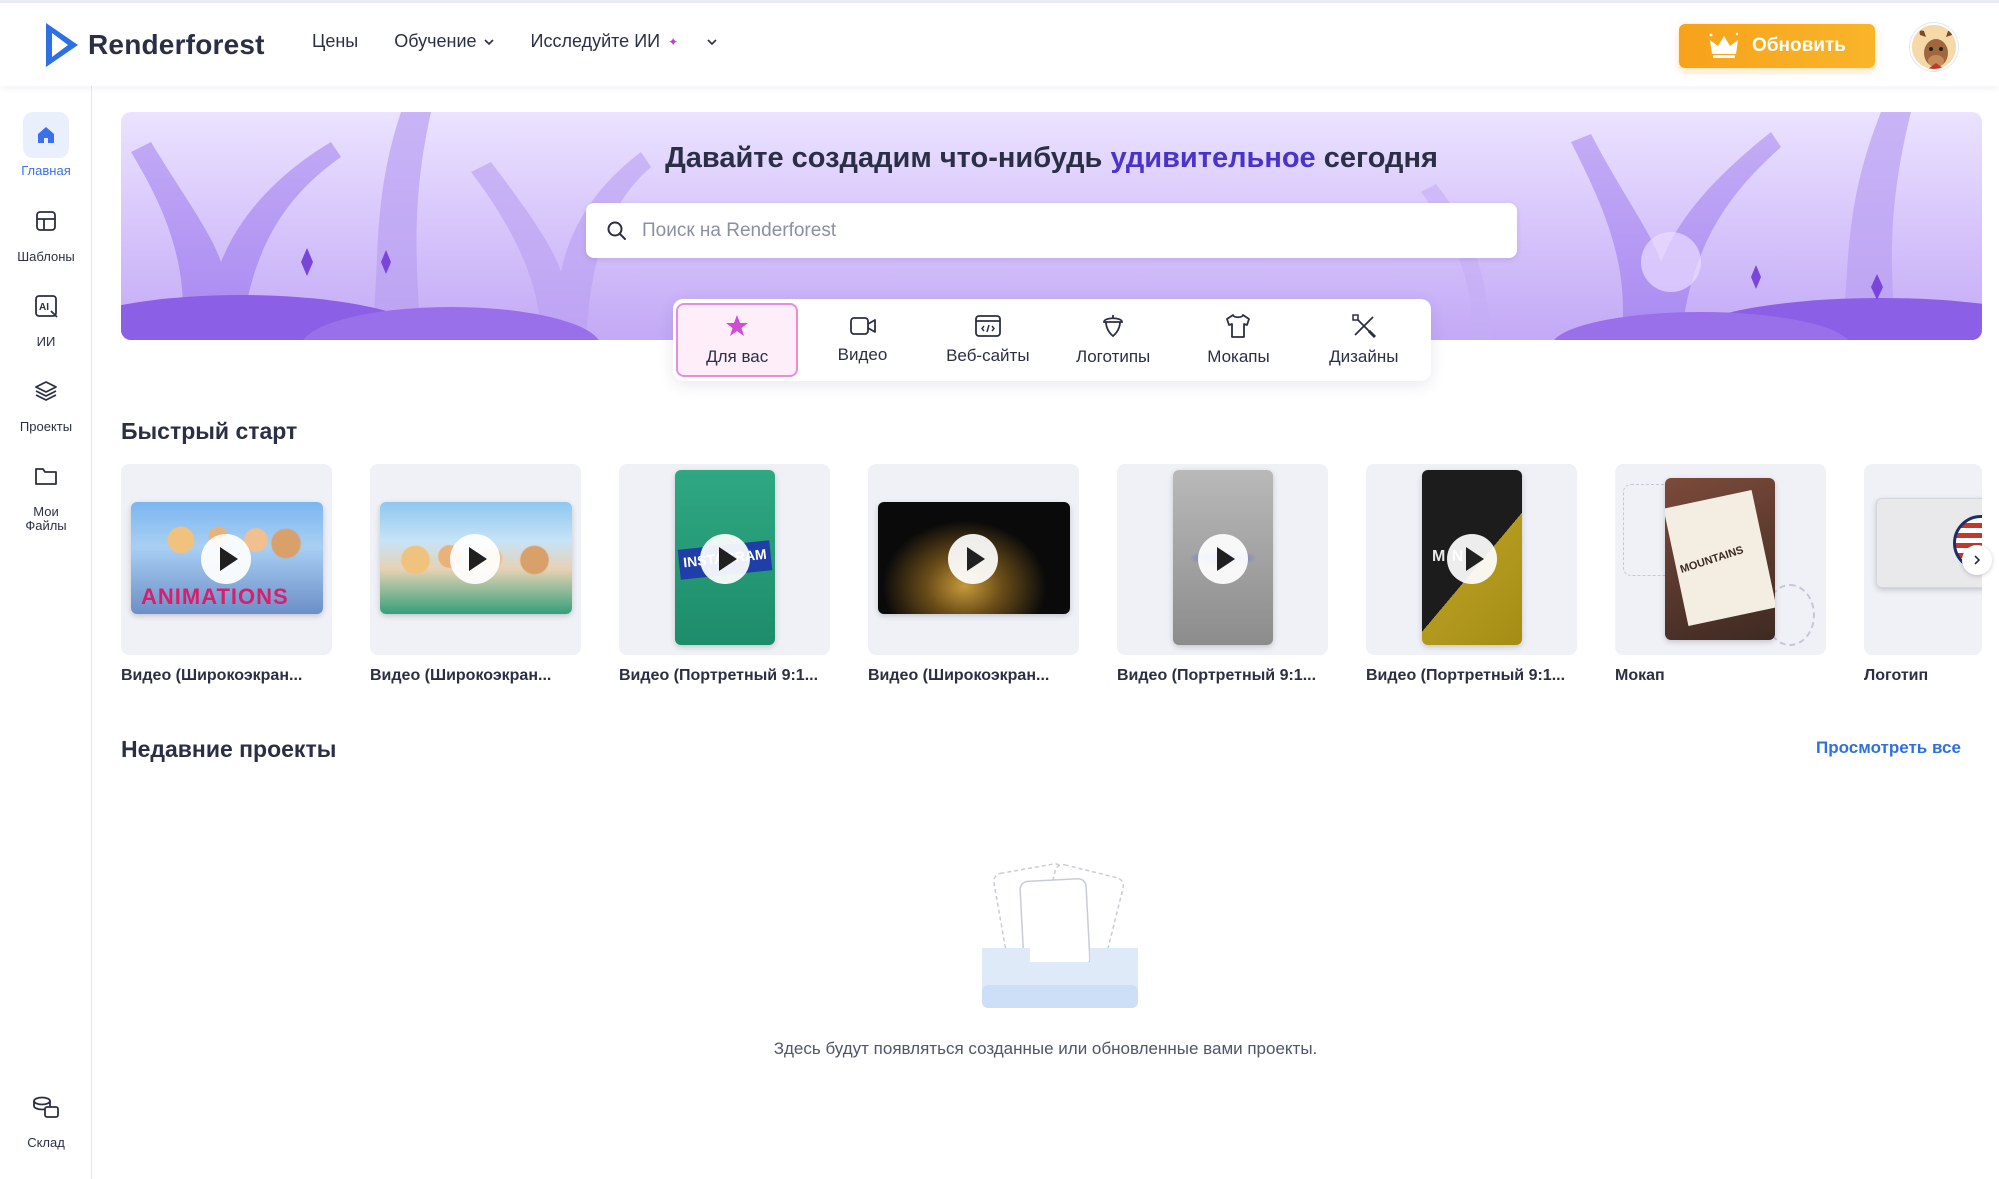 The height and width of the screenshot is (1179, 1999). What do you see at coordinates (1364, 340) in the screenshot?
I see `tab-designs: Дизайны` at bounding box center [1364, 340].